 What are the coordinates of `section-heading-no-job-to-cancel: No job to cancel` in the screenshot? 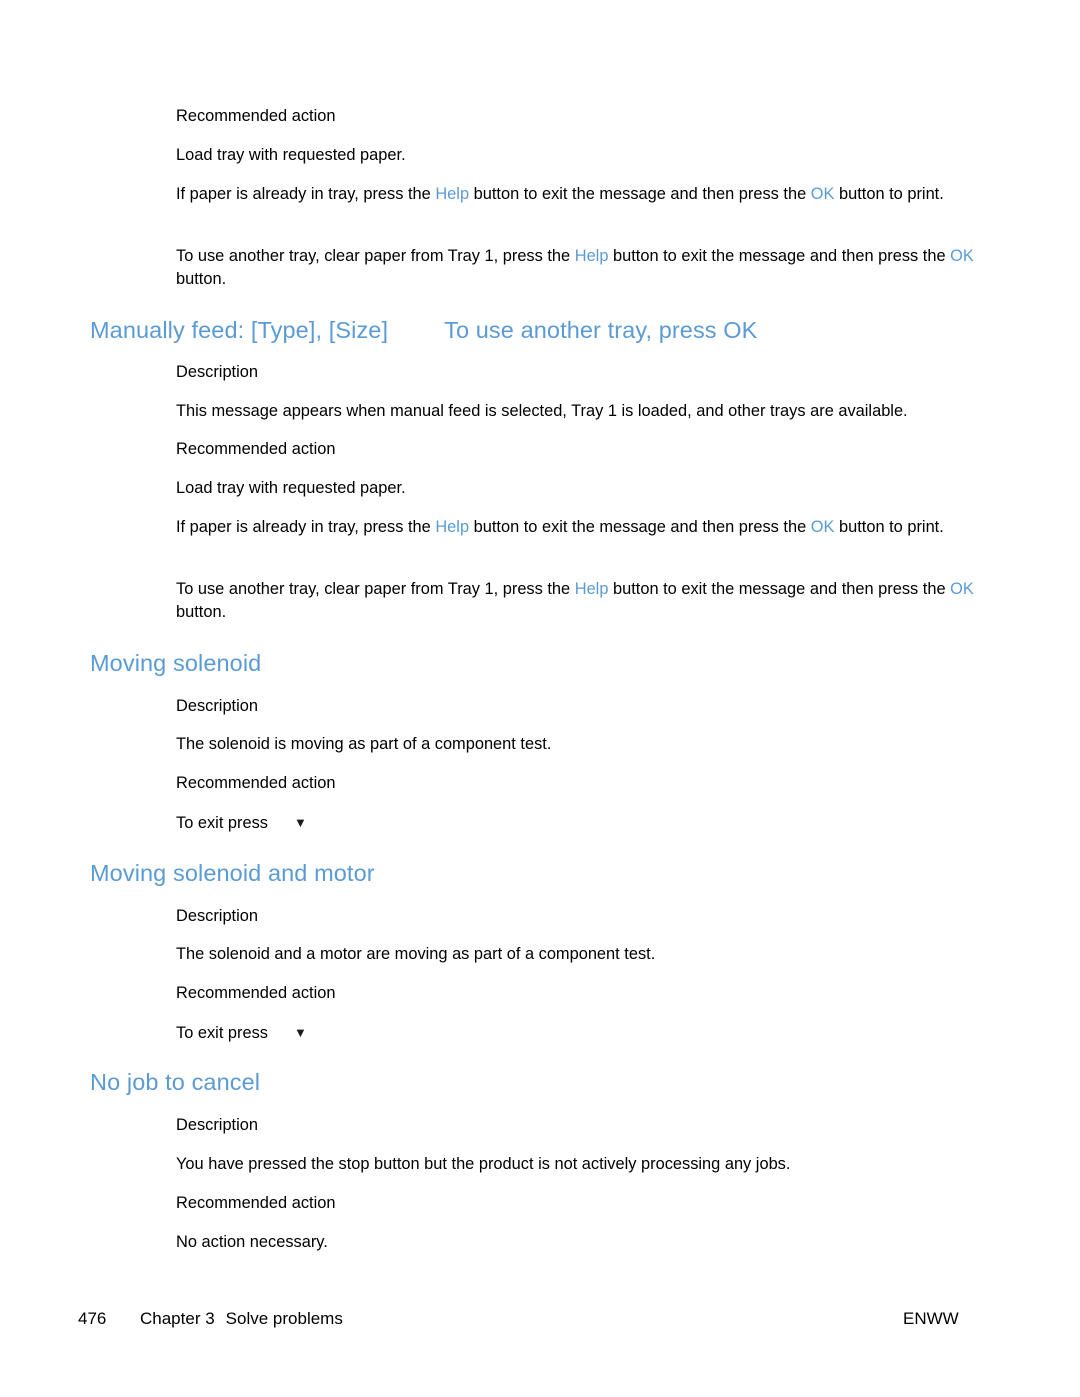 It's located at (175, 1082).